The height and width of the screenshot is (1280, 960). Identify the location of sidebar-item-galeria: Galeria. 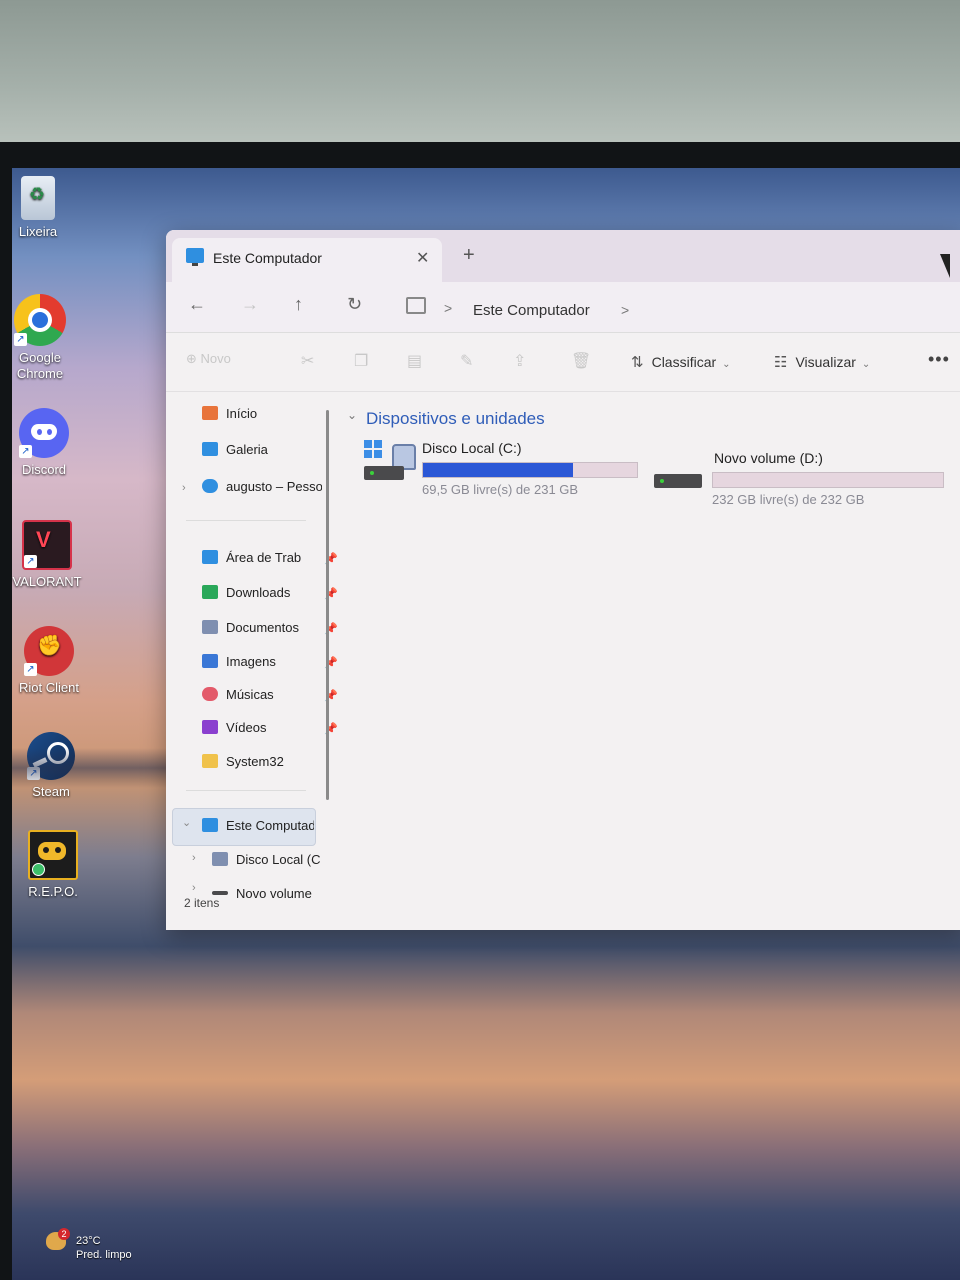
(272, 454).